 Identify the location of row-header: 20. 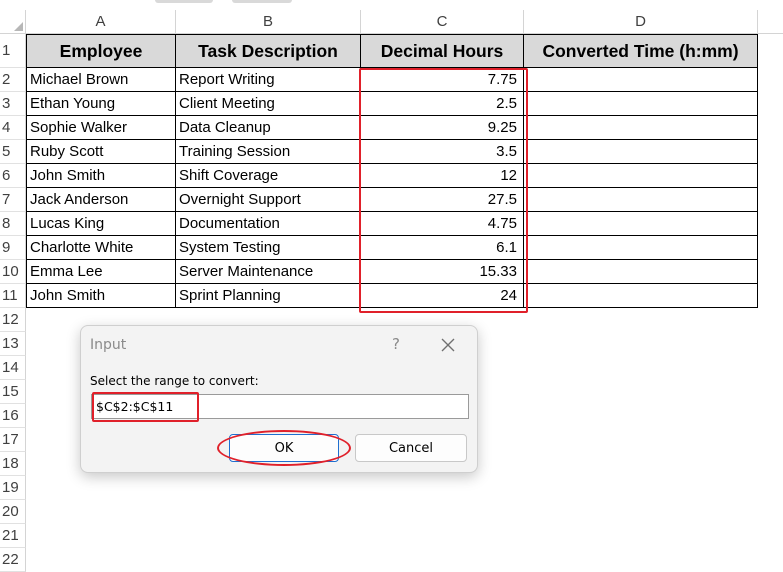
(13, 512).